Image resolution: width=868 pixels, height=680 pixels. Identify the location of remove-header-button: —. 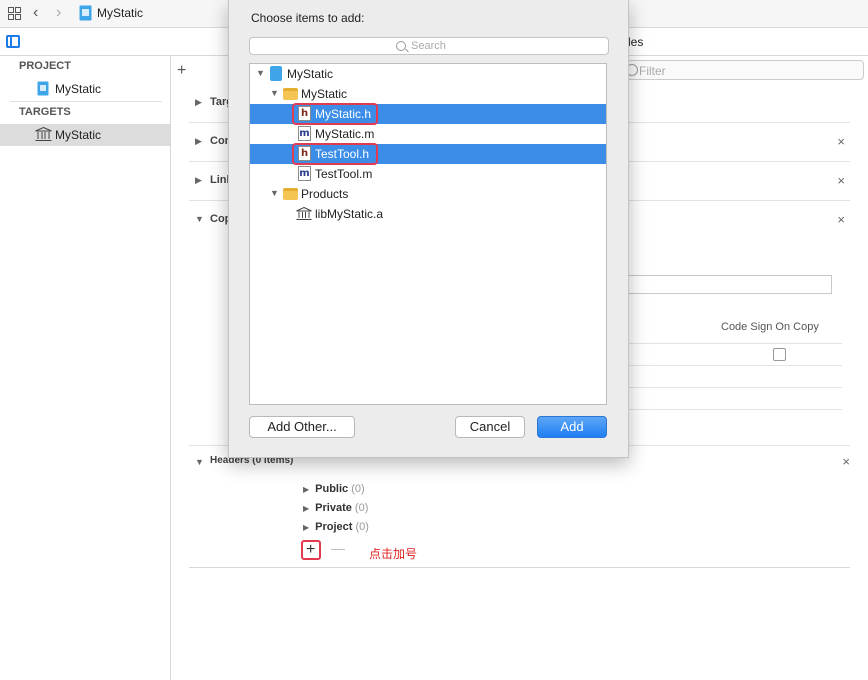
(338, 548).